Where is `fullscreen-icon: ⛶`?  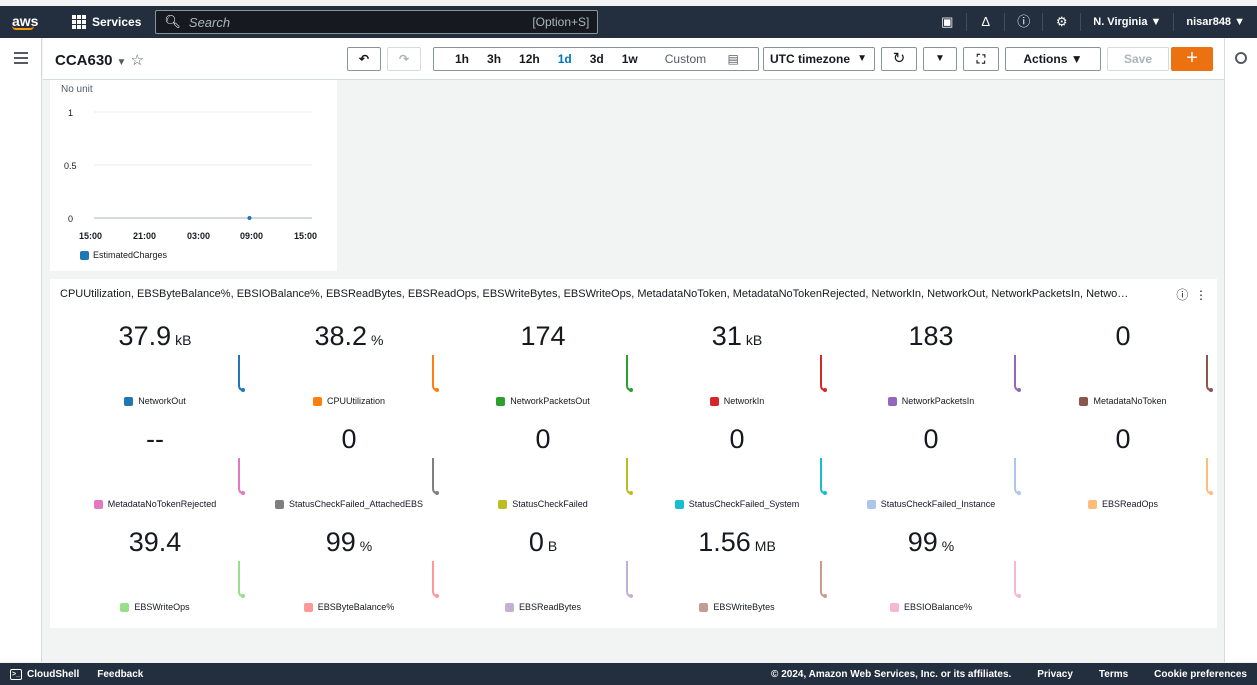
fullscreen-icon: ⛶ is located at coordinates (981, 59).